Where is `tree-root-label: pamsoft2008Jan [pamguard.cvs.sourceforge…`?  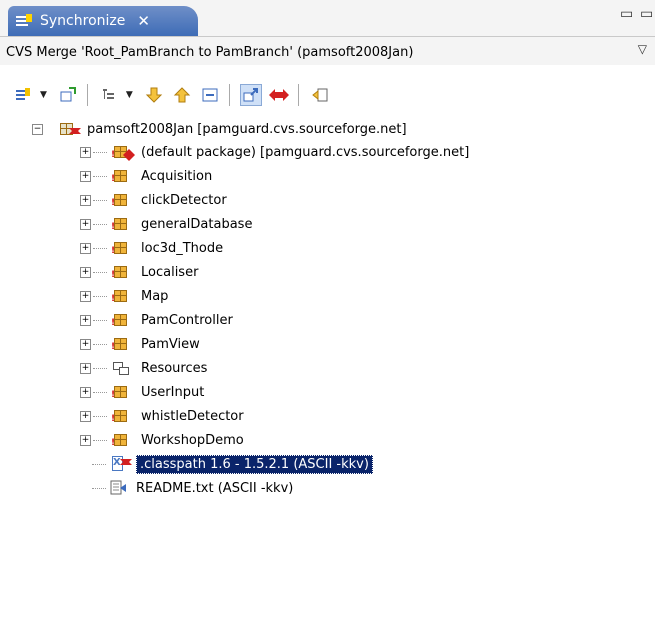 tree-root-label: pamsoft2008Jan [pamguard.cvs.sourceforge… is located at coordinates (247, 129).